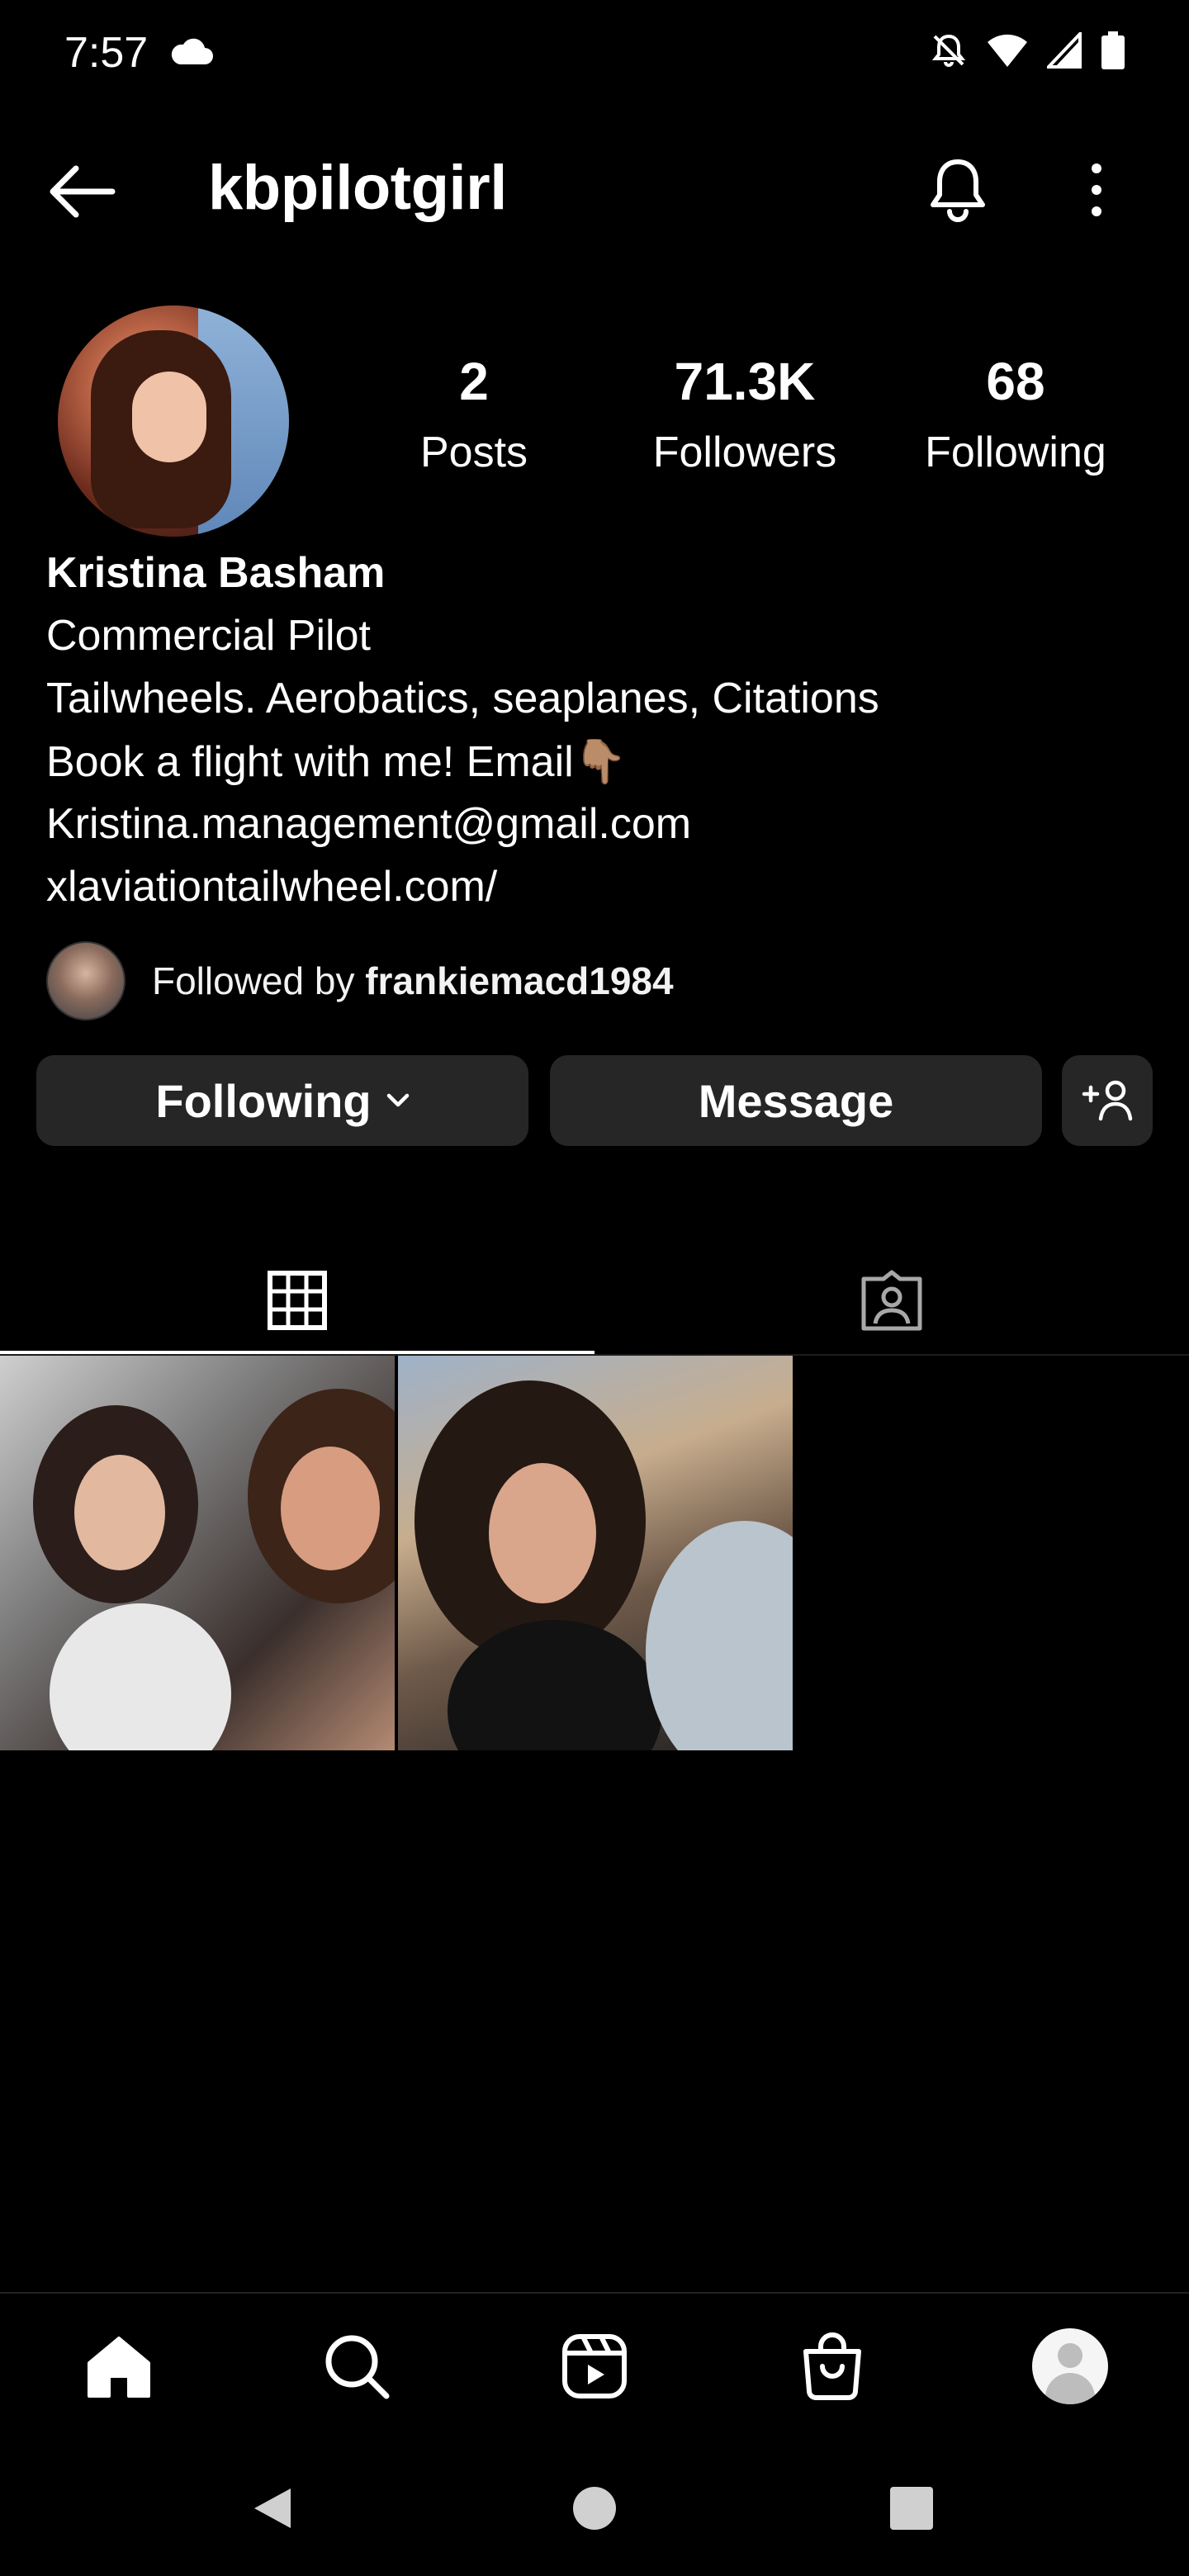  I want to click on system-home-icon, so click(594, 2508).